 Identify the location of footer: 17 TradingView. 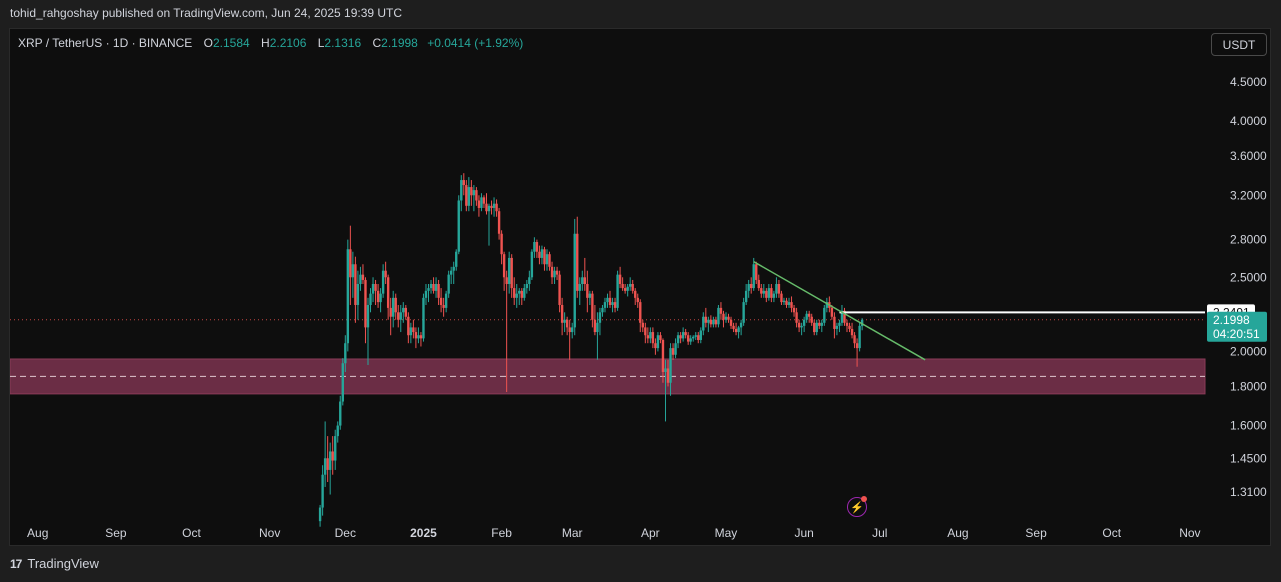
(54, 563).